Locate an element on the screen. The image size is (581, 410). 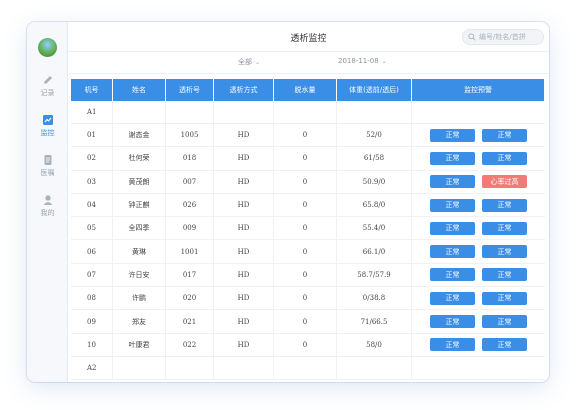
column-header: 透析方式 is located at coordinates (244, 90).